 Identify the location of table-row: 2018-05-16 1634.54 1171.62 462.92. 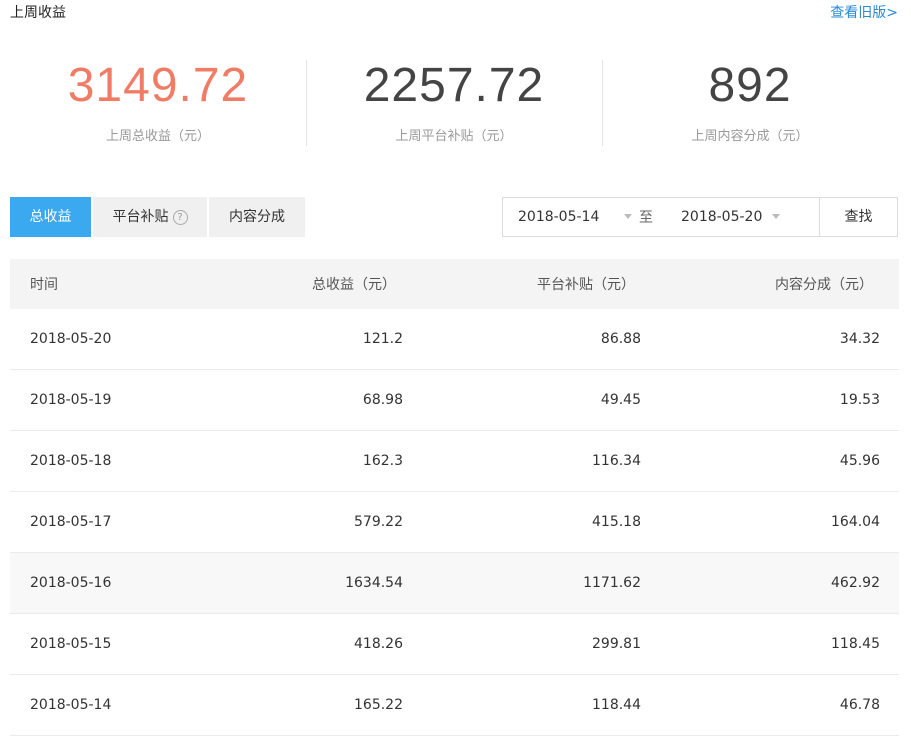
(454, 583).